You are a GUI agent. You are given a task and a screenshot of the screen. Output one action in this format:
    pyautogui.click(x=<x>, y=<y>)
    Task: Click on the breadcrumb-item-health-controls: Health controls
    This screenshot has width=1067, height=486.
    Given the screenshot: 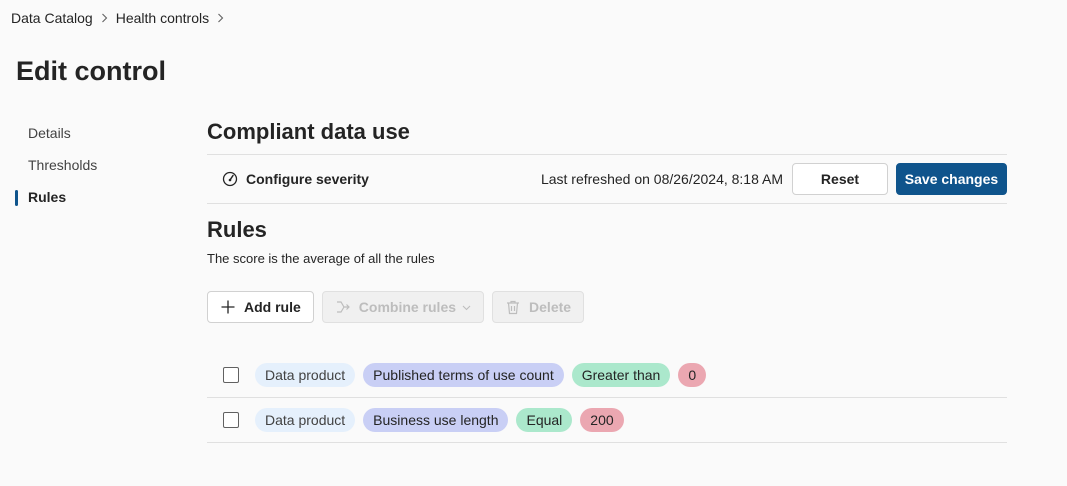 What is the action you would take?
    pyautogui.click(x=162, y=18)
    